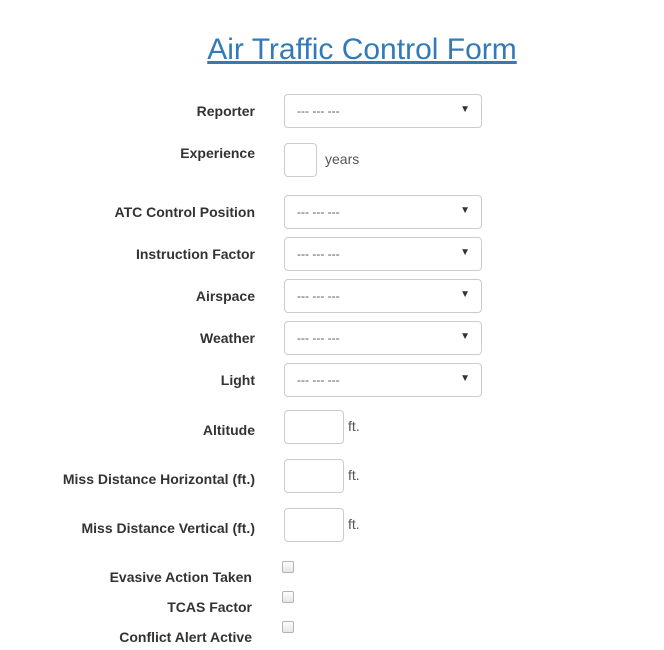 This screenshot has width=664, height=650. I want to click on instruction-factor-label: Instruction Factor, so click(195, 254).